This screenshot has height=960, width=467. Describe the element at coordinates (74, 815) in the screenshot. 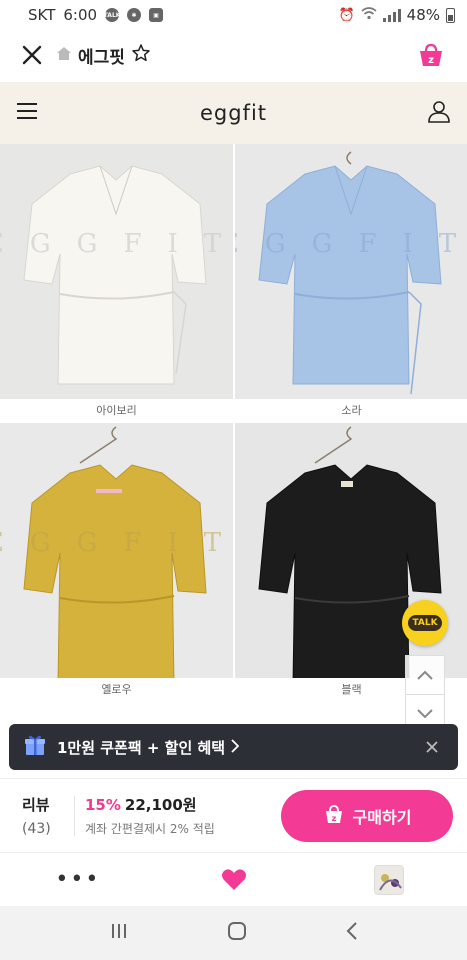

I see `divider` at that location.